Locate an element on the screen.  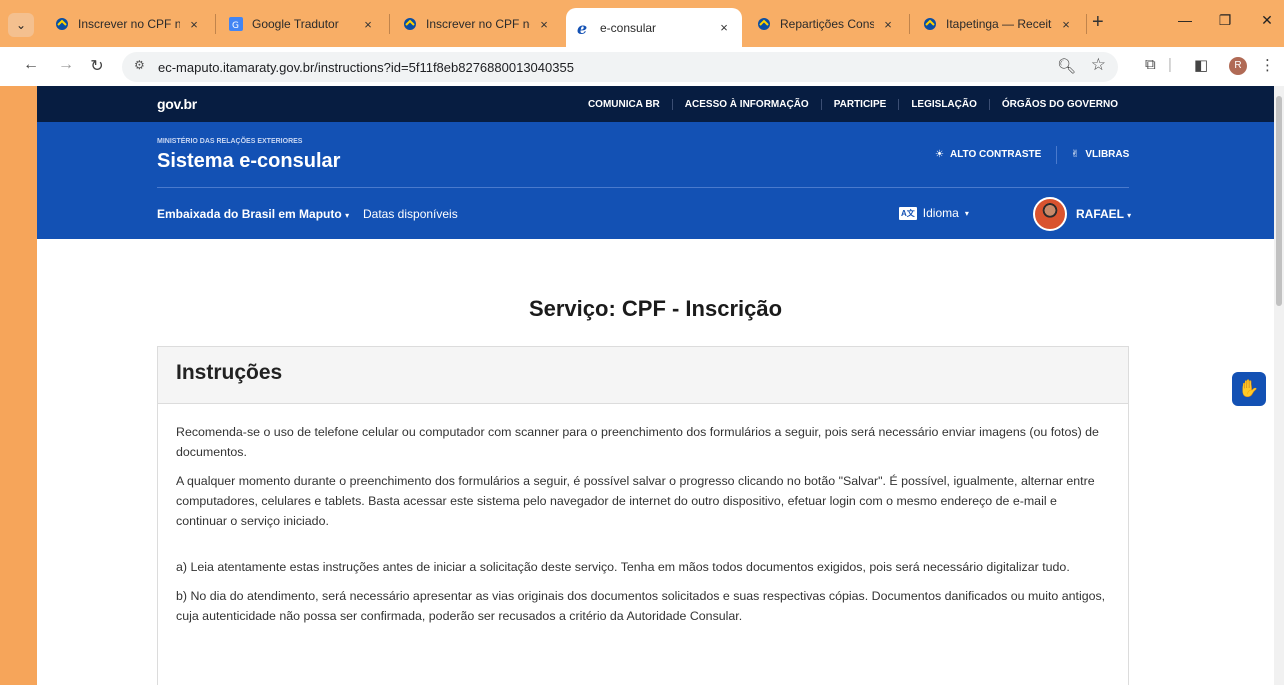
govbr-logo: gov.br is located at coordinates (177, 104).